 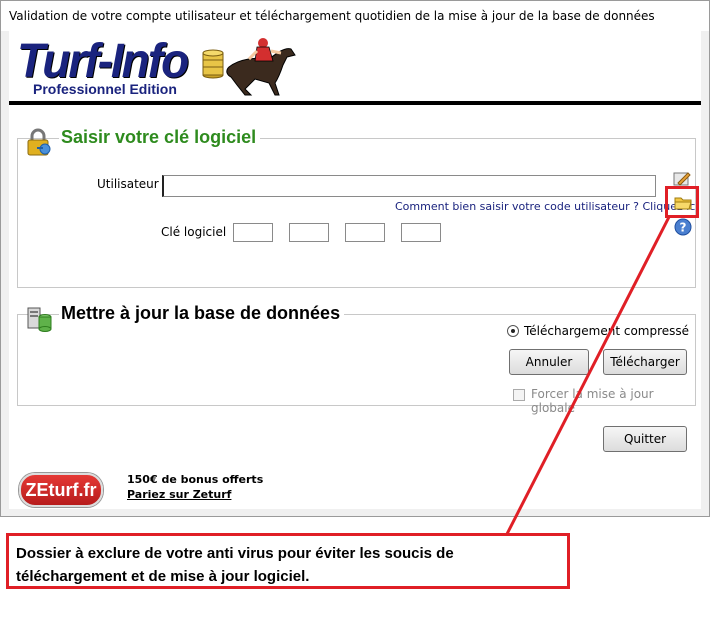 What do you see at coordinates (105, 89) in the screenshot?
I see `logo-edition: Professionnel Edition` at bounding box center [105, 89].